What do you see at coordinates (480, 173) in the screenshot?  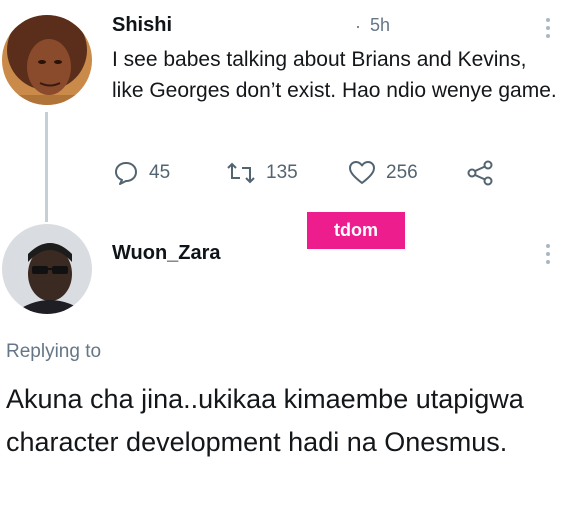 I see `share-icon` at bounding box center [480, 173].